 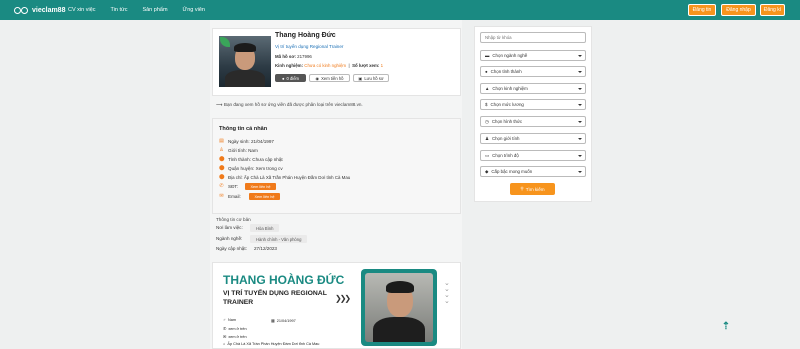 I want to click on nav-candidates: Ứng viên, so click(x=194, y=10).